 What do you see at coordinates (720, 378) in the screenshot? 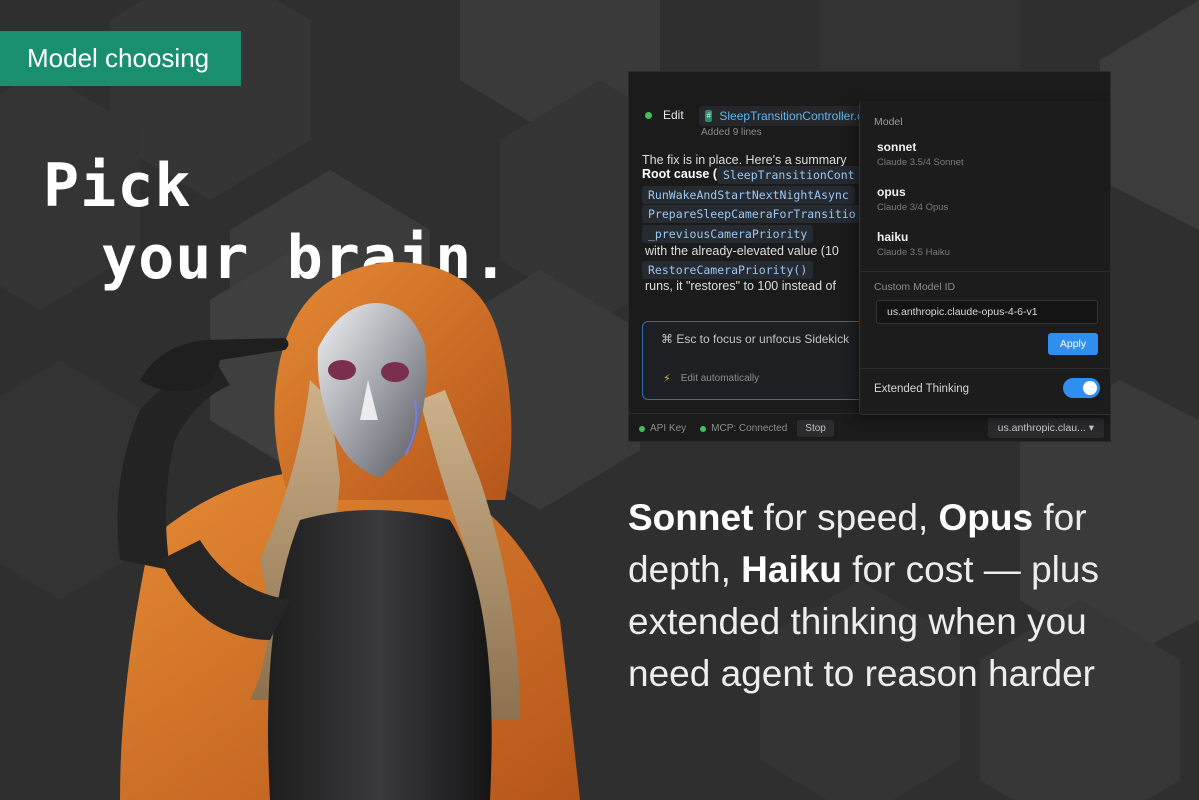
I see `edit-automatically-label: Edit automatically` at bounding box center [720, 378].